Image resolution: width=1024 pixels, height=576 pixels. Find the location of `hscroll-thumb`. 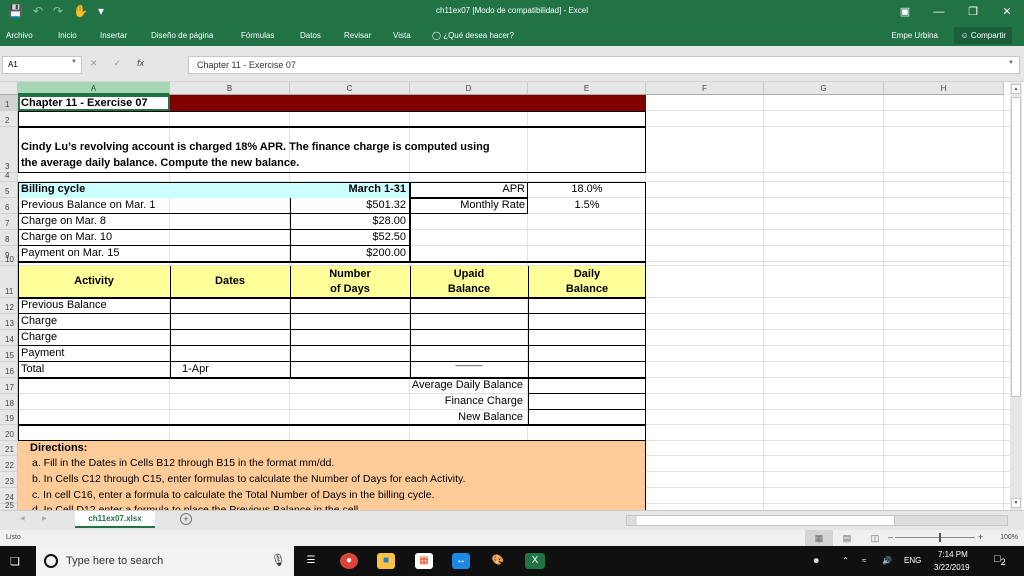

hscroll-thumb is located at coordinates (766, 520).